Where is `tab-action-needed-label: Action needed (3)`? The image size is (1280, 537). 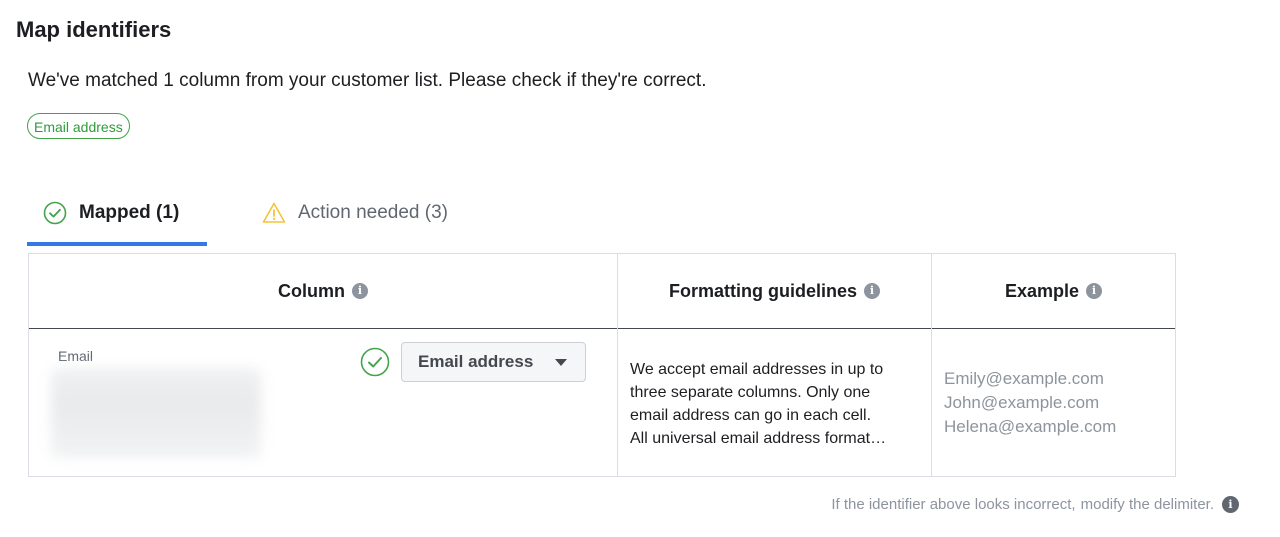 tab-action-needed-label: Action needed (3) is located at coordinates (373, 212).